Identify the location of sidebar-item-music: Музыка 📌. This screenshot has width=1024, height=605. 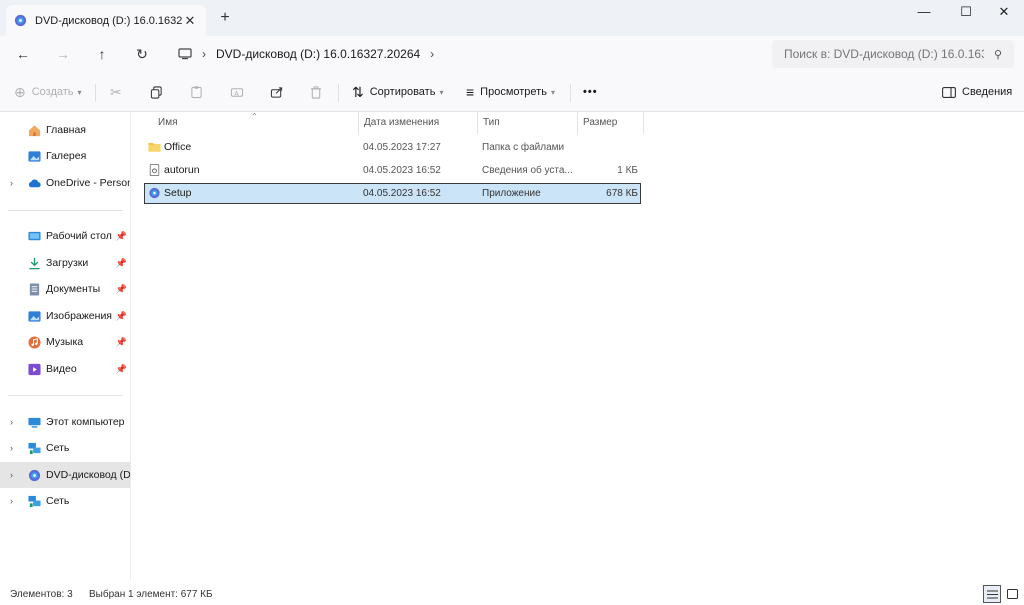
(65, 342).